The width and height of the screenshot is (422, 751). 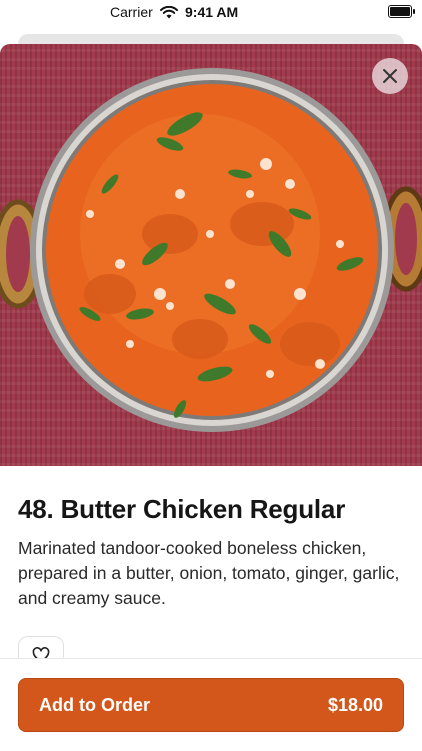 I want to click on battery-icon, so click(x=401, y=11).